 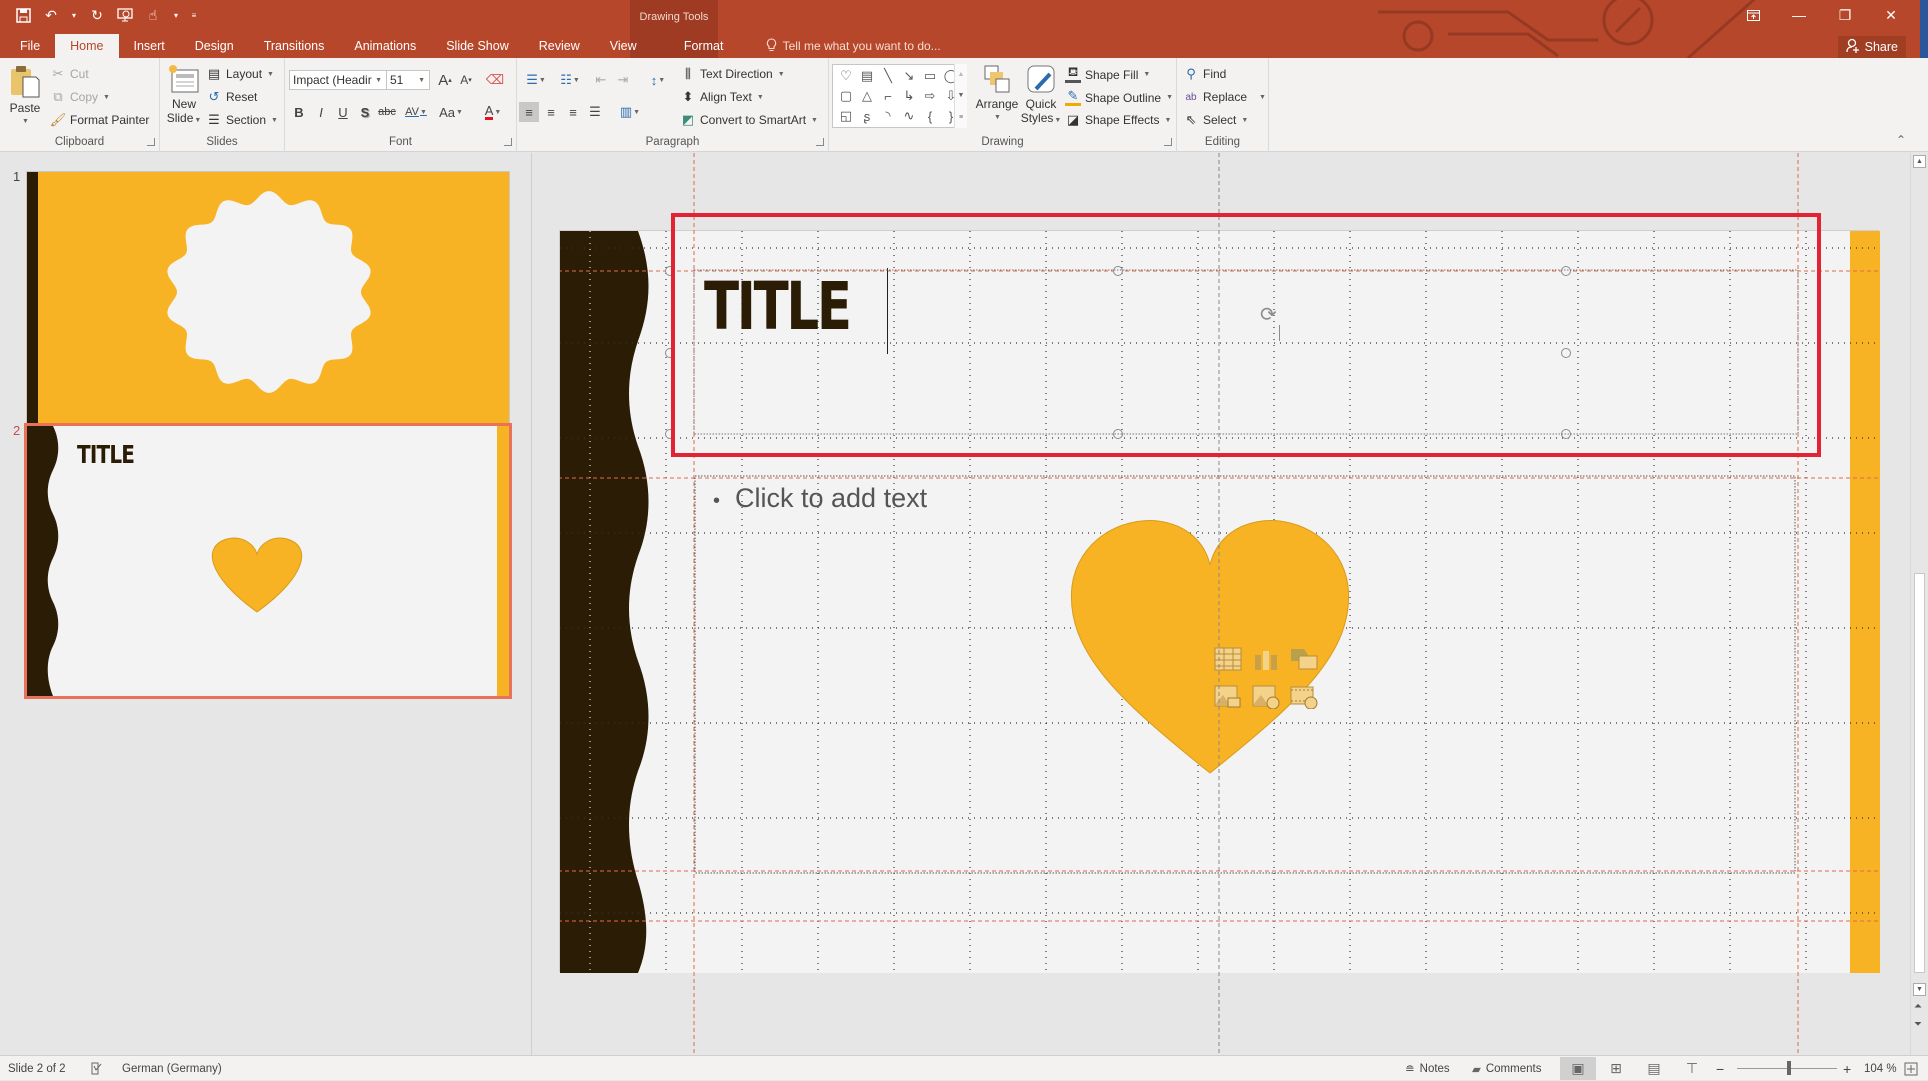 What do you see at coordinates (106, 97) in the screenshot?
I see `copy-dropdown-icon: ▼` at bounding box center [106, 97].